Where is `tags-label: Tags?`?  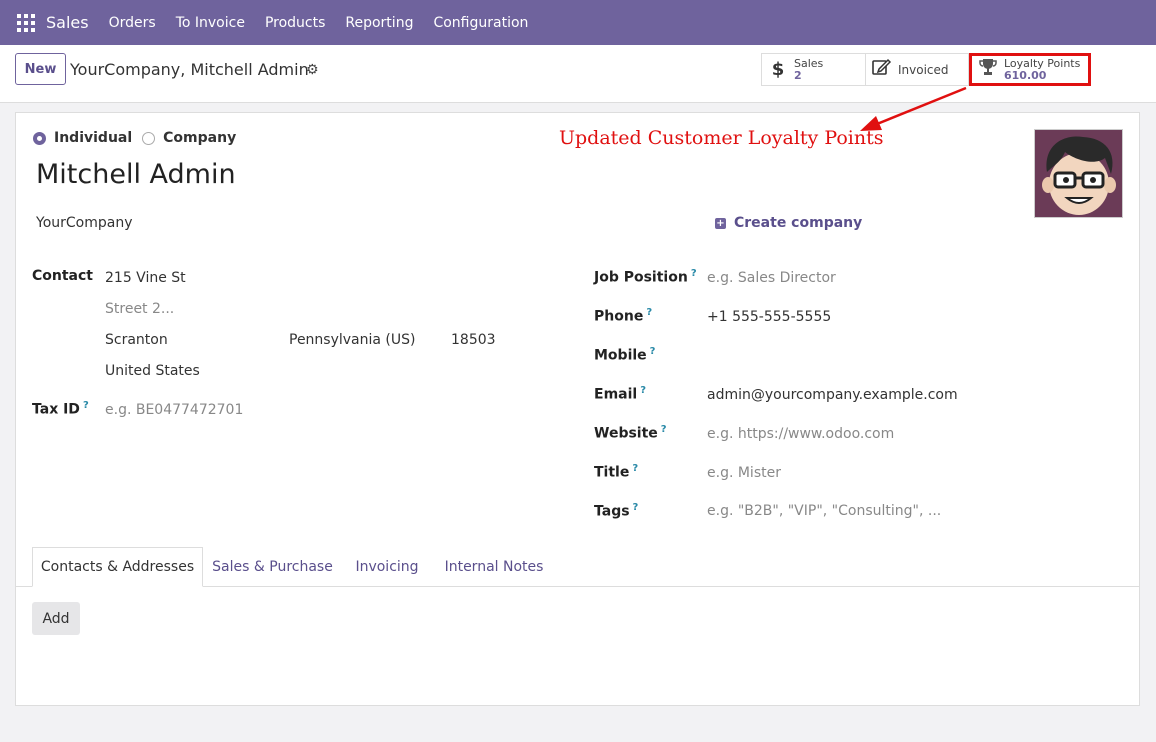
tags-label: Tags? is located at coordinates (616, 511).